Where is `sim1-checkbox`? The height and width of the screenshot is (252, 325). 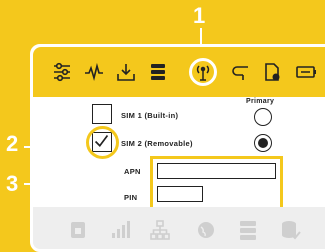
sim1-checkbox is located at coordinates (102, 114).